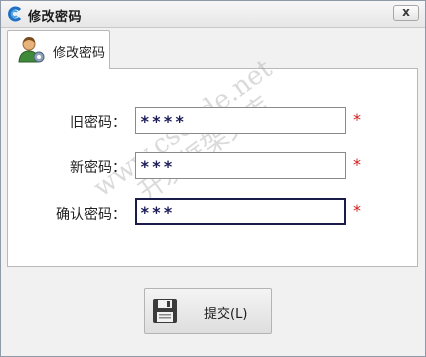 Image resolution: width=426 pixels, height=357 pixels. I want to click on tab-label: 修改密码, so click(79, 53).